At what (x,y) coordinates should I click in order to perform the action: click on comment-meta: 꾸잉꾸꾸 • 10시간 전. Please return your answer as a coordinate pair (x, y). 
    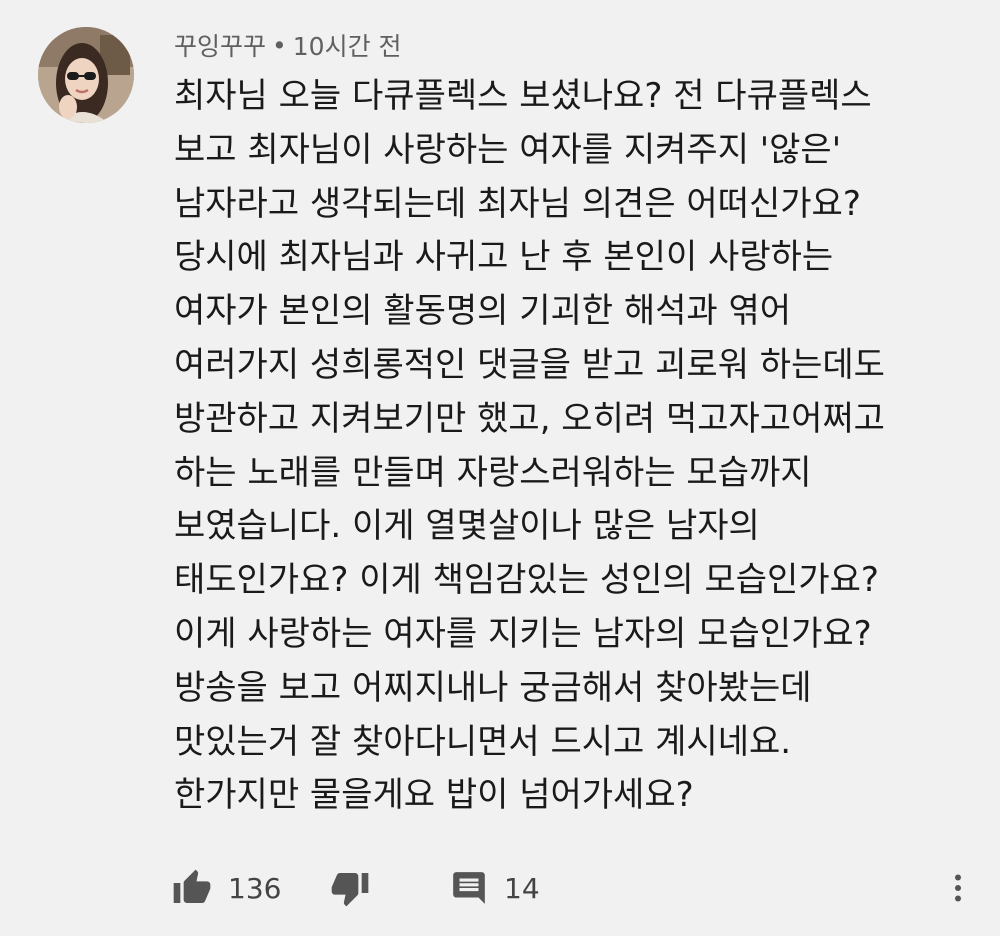
    Looking at the image, I should click on (288, 45).